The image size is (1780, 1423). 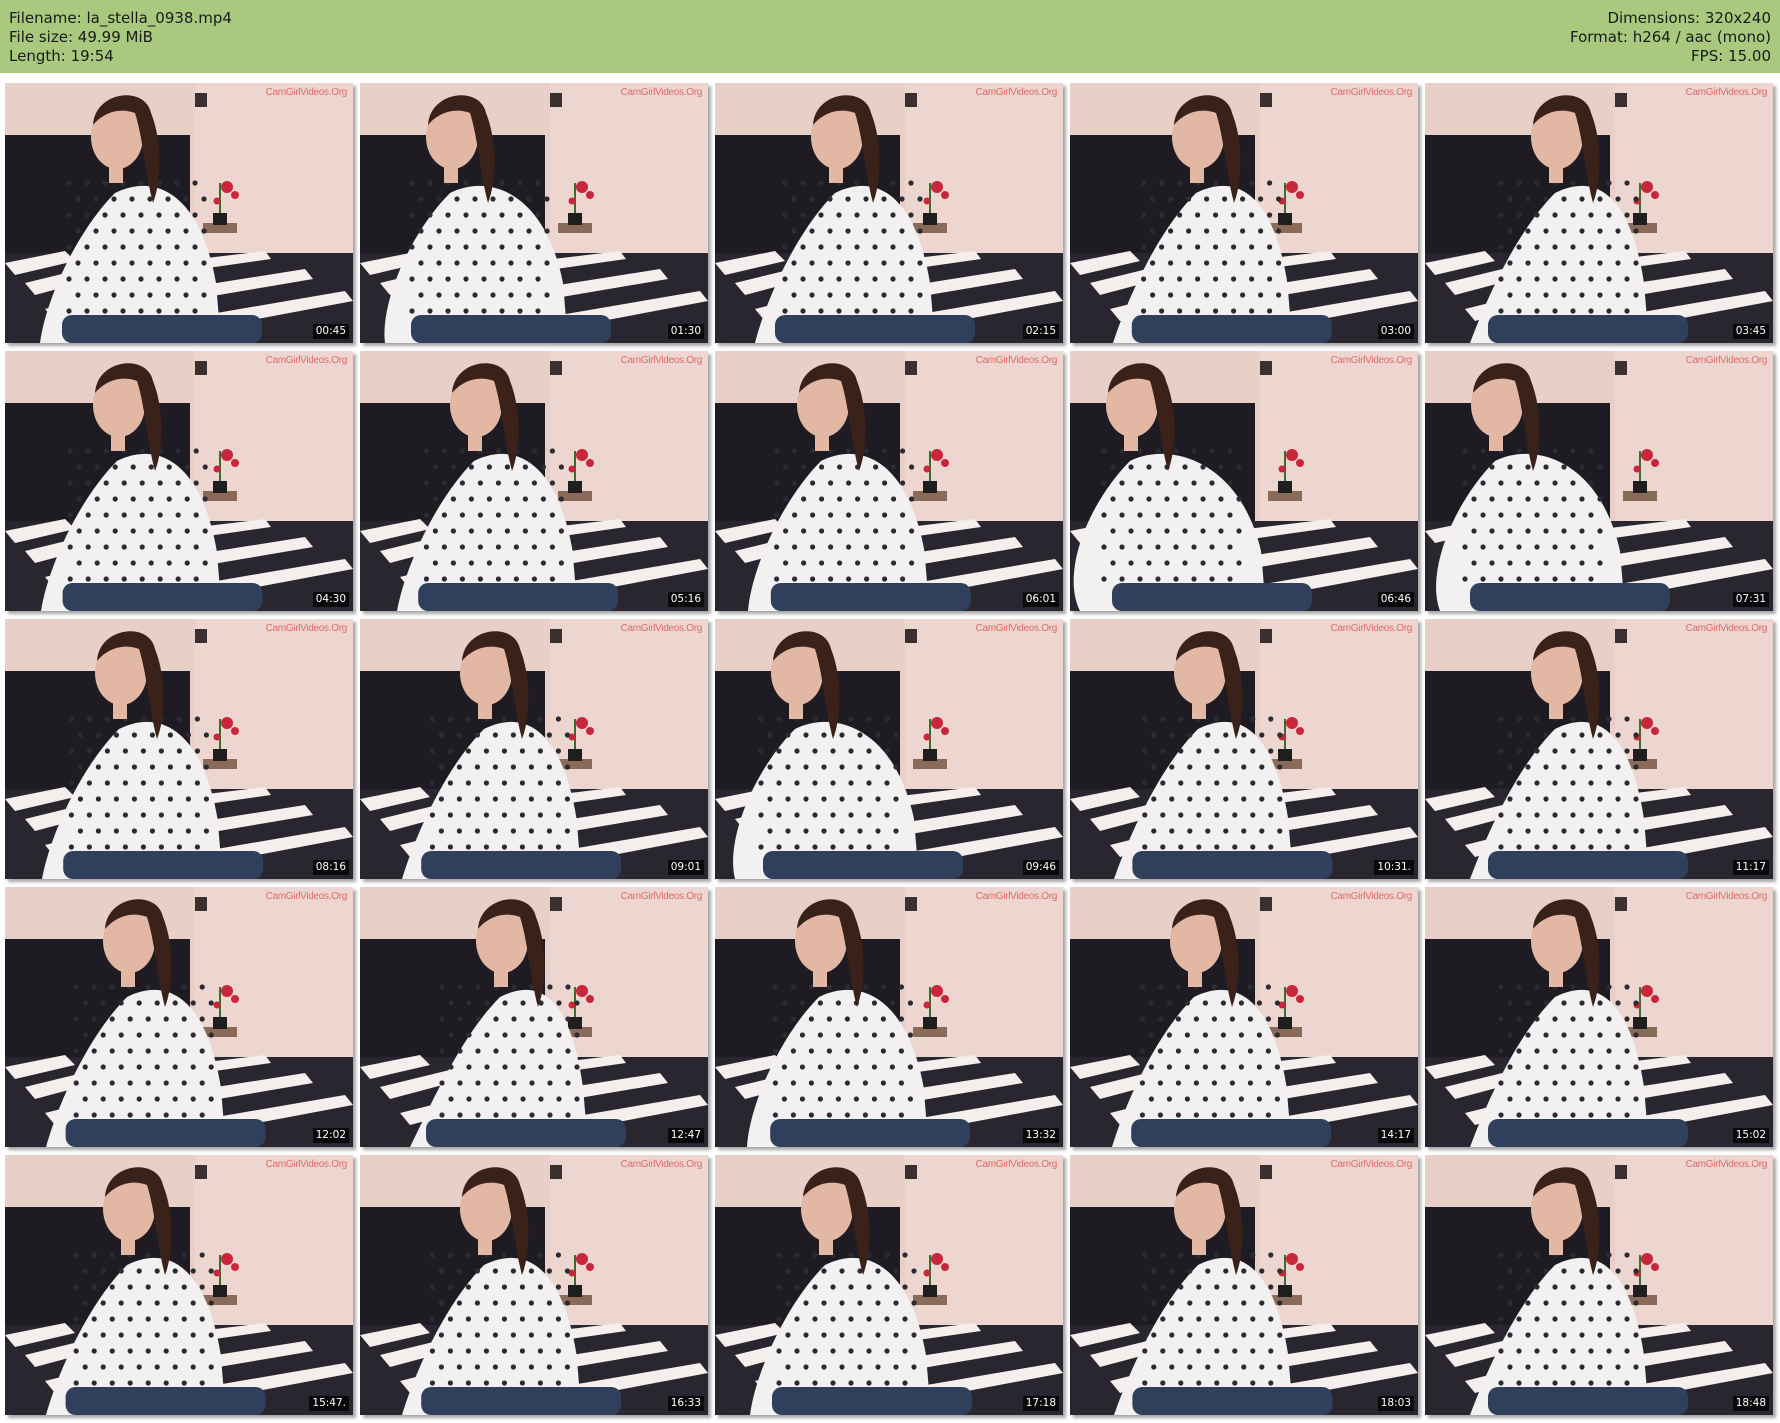 What do you see at coordinates (1750, 867) in the screenshot?
I see `timestamp-label: 11:17` at bounding box center [1750, 867].